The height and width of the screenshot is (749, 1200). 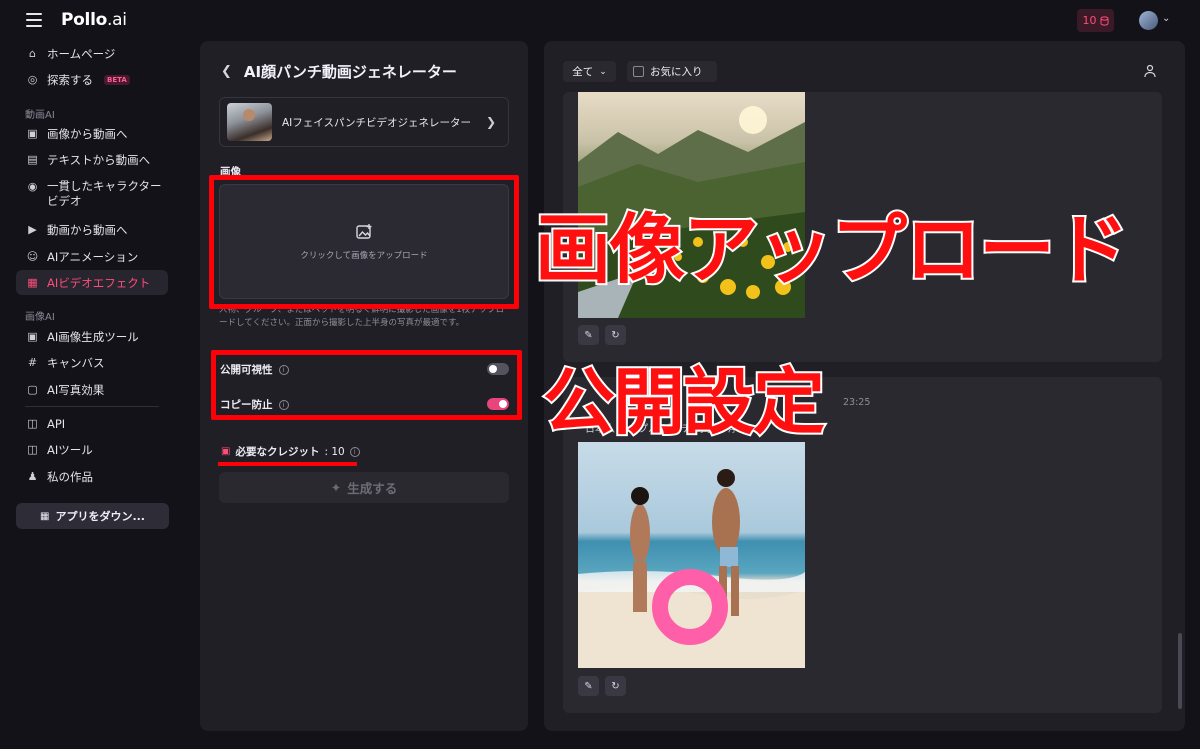 I want to click on sparkle-icon: ✦, so click(x=336, y=487).